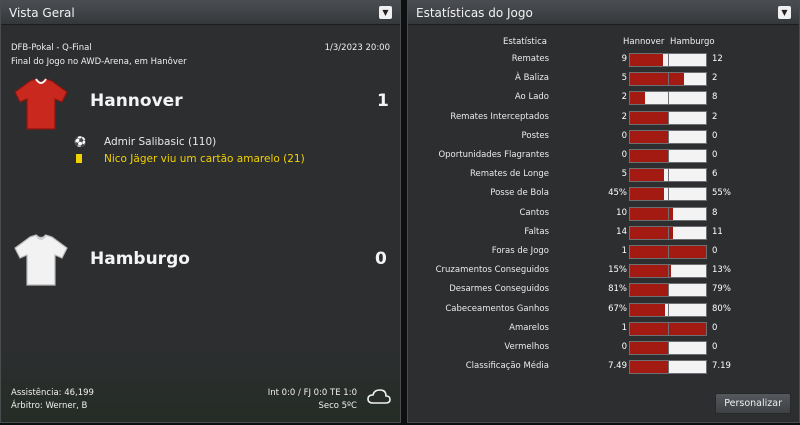 This screenshot has height=425, width=800. Describe the element at coordinates (52, 393) in the screenshot. I see `attendance-label: Assistência: 46,199` at that location.